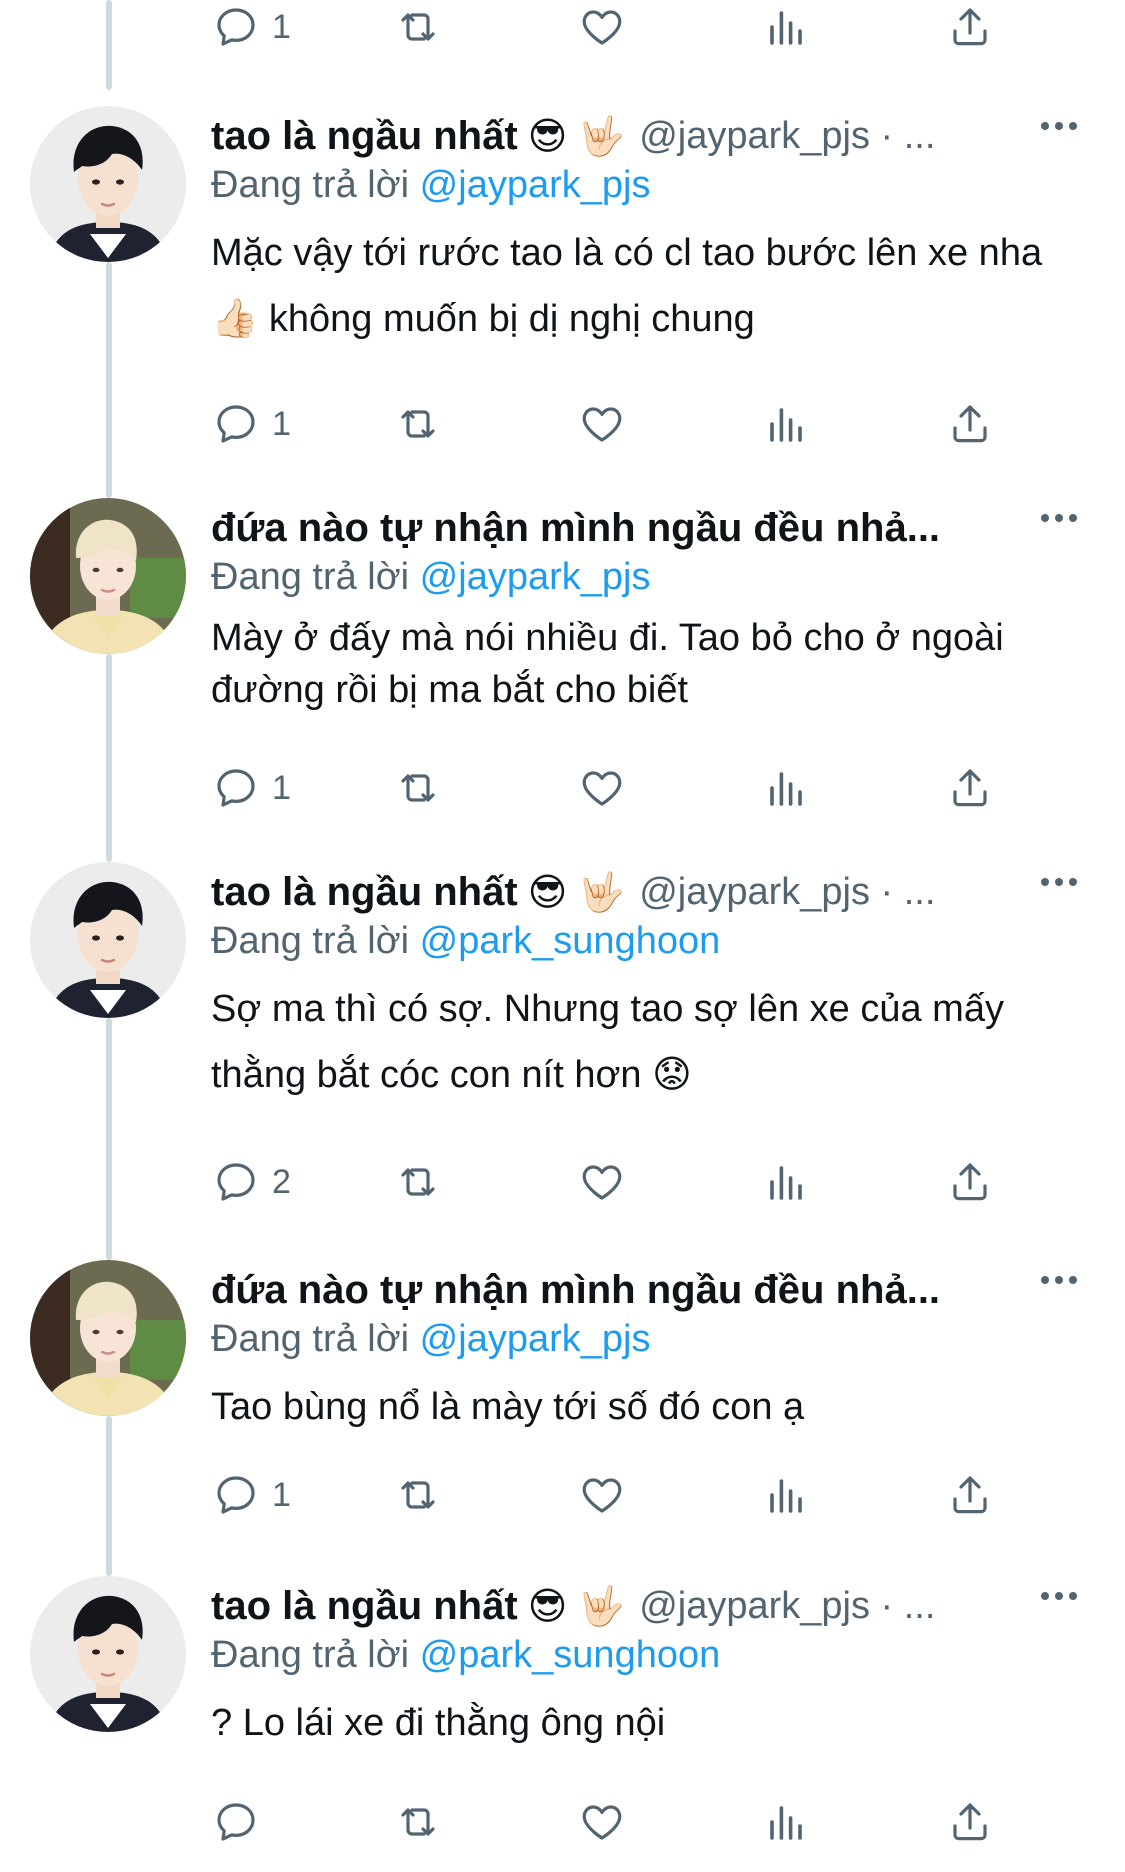 Image resolution: width=1125 pixels, height=1872 pixels. I want to click on tweet-text: ? Lo lái xe đi thằng ông nội, so click(438, 1723).